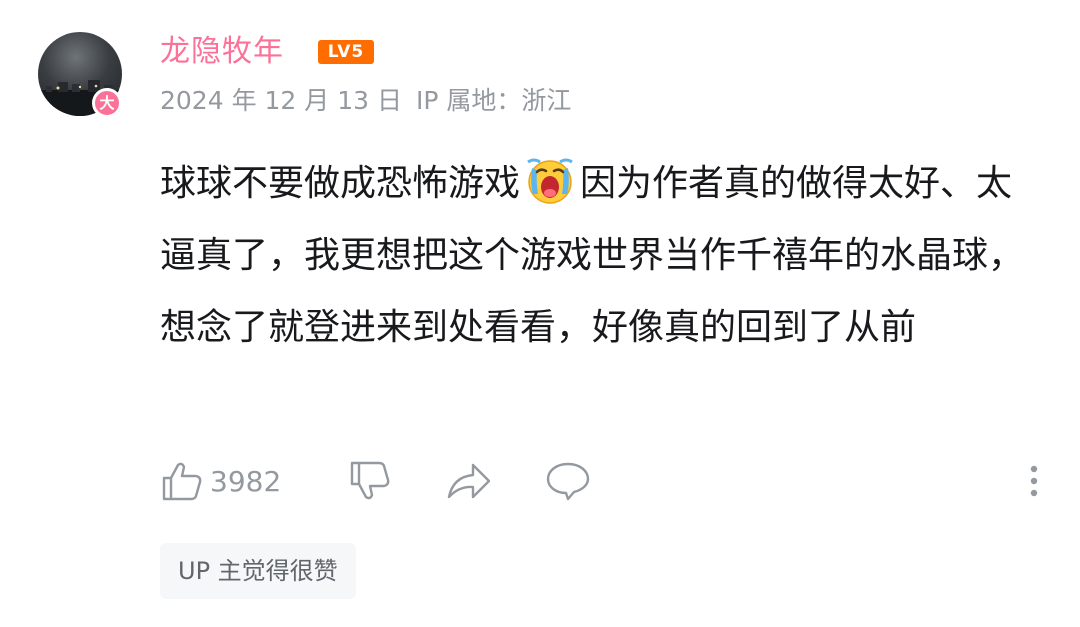 The width and height of the screenshot is (1080, 627). Describe the element at coordinates (222, 52) in the screenshot. I see `username: 龙隐牧年` at that location.